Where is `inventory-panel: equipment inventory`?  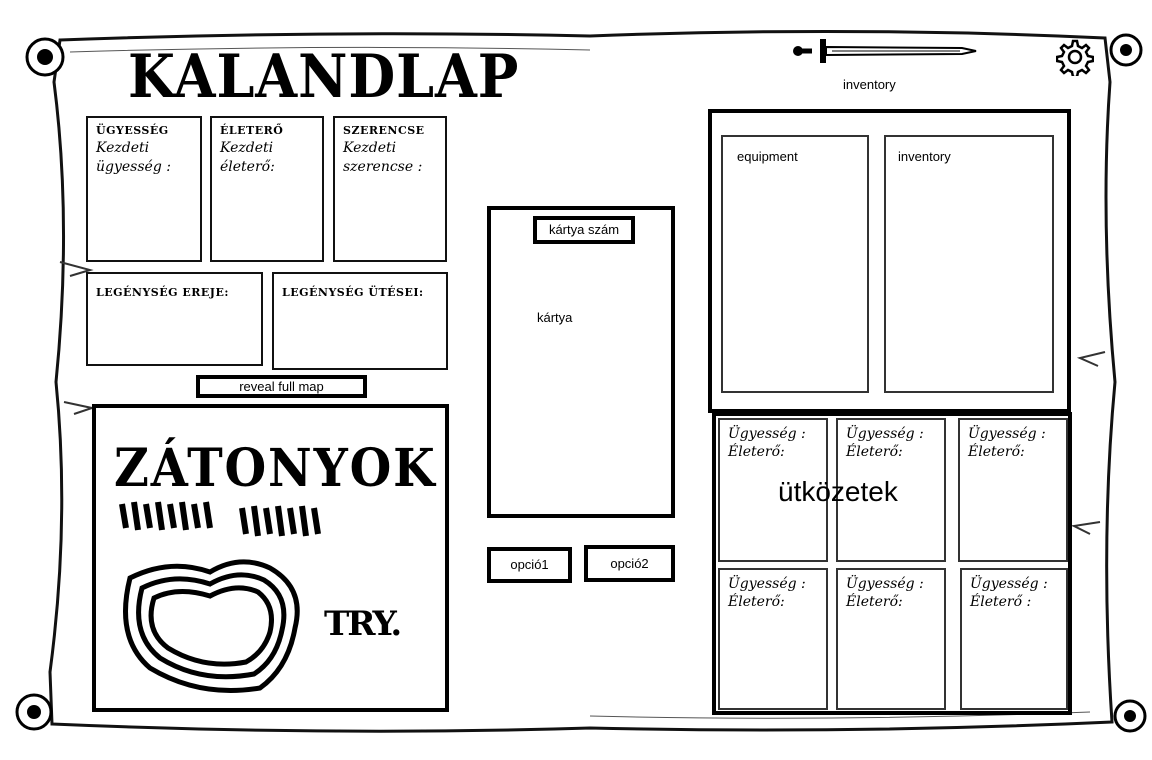 inventory-panel: equipment inventory is located at coordinates (889, 261).